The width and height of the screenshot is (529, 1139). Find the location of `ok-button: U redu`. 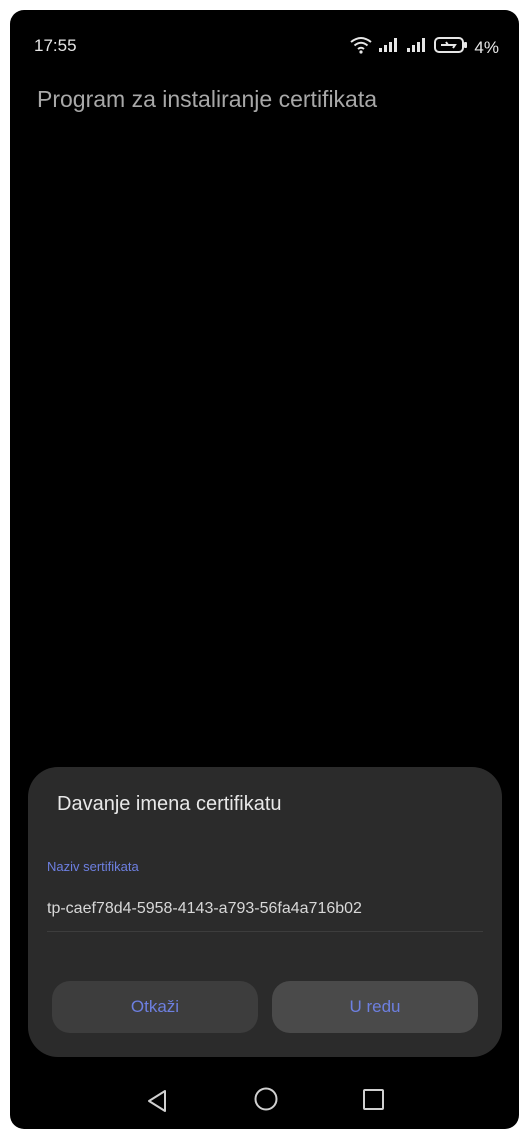

ok-button: U redu is located at coordinates (375, 1007).